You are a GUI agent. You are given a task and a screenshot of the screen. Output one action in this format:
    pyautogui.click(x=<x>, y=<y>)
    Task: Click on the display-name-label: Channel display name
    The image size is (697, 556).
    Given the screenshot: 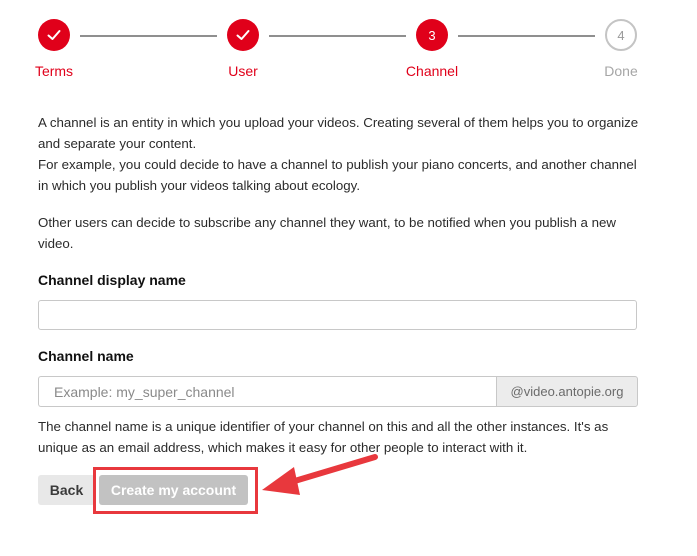 What is the action you would take?
    pyautogui.click(x=112, y=280)
    